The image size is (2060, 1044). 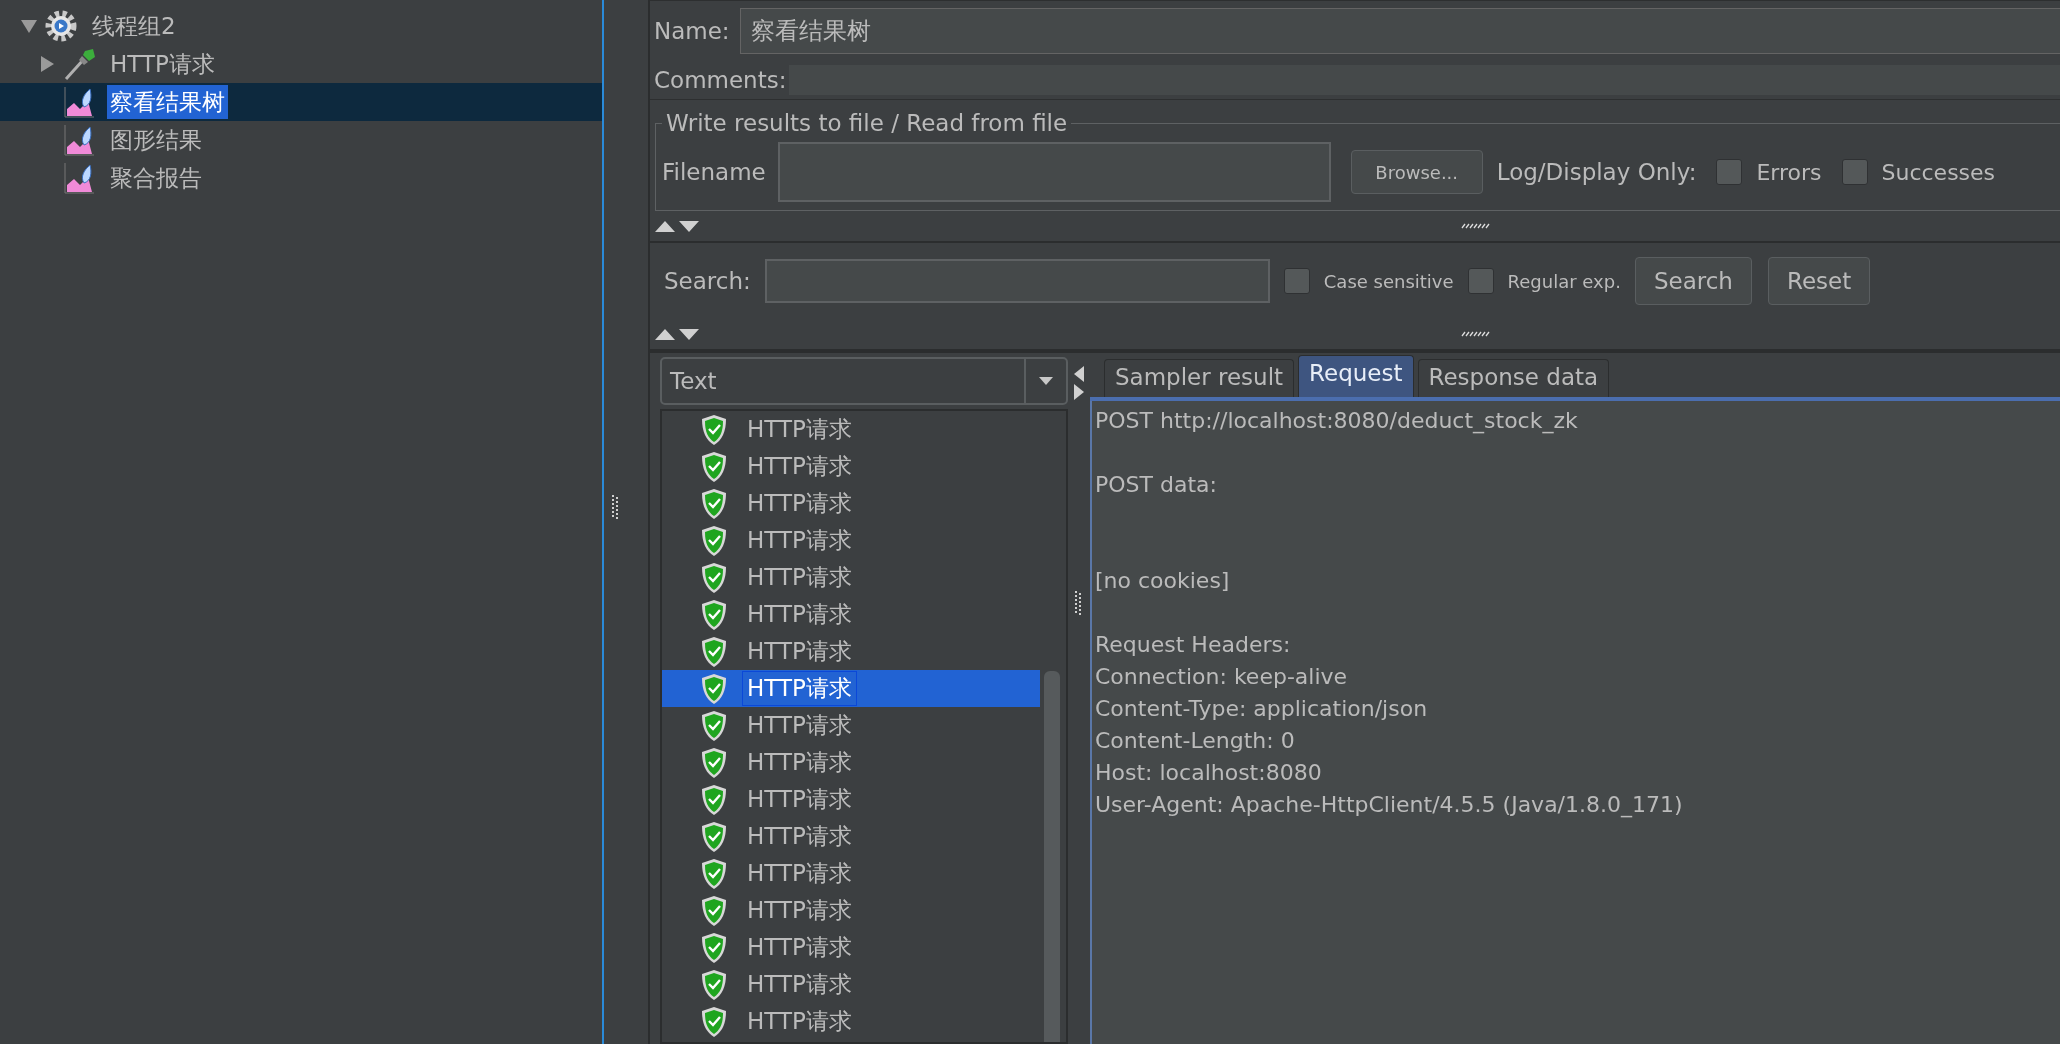 I want to click on name-label: Name:, so click(x=692, y=30).